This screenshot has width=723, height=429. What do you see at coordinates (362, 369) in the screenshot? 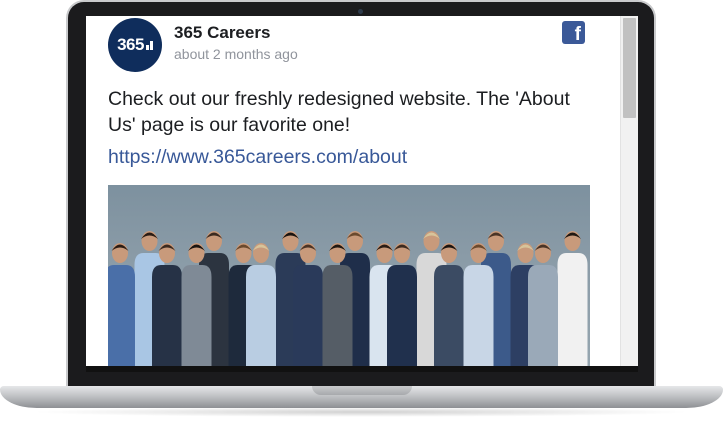
I see `screen-bezel-bottom` at bounding box center [362, 369].